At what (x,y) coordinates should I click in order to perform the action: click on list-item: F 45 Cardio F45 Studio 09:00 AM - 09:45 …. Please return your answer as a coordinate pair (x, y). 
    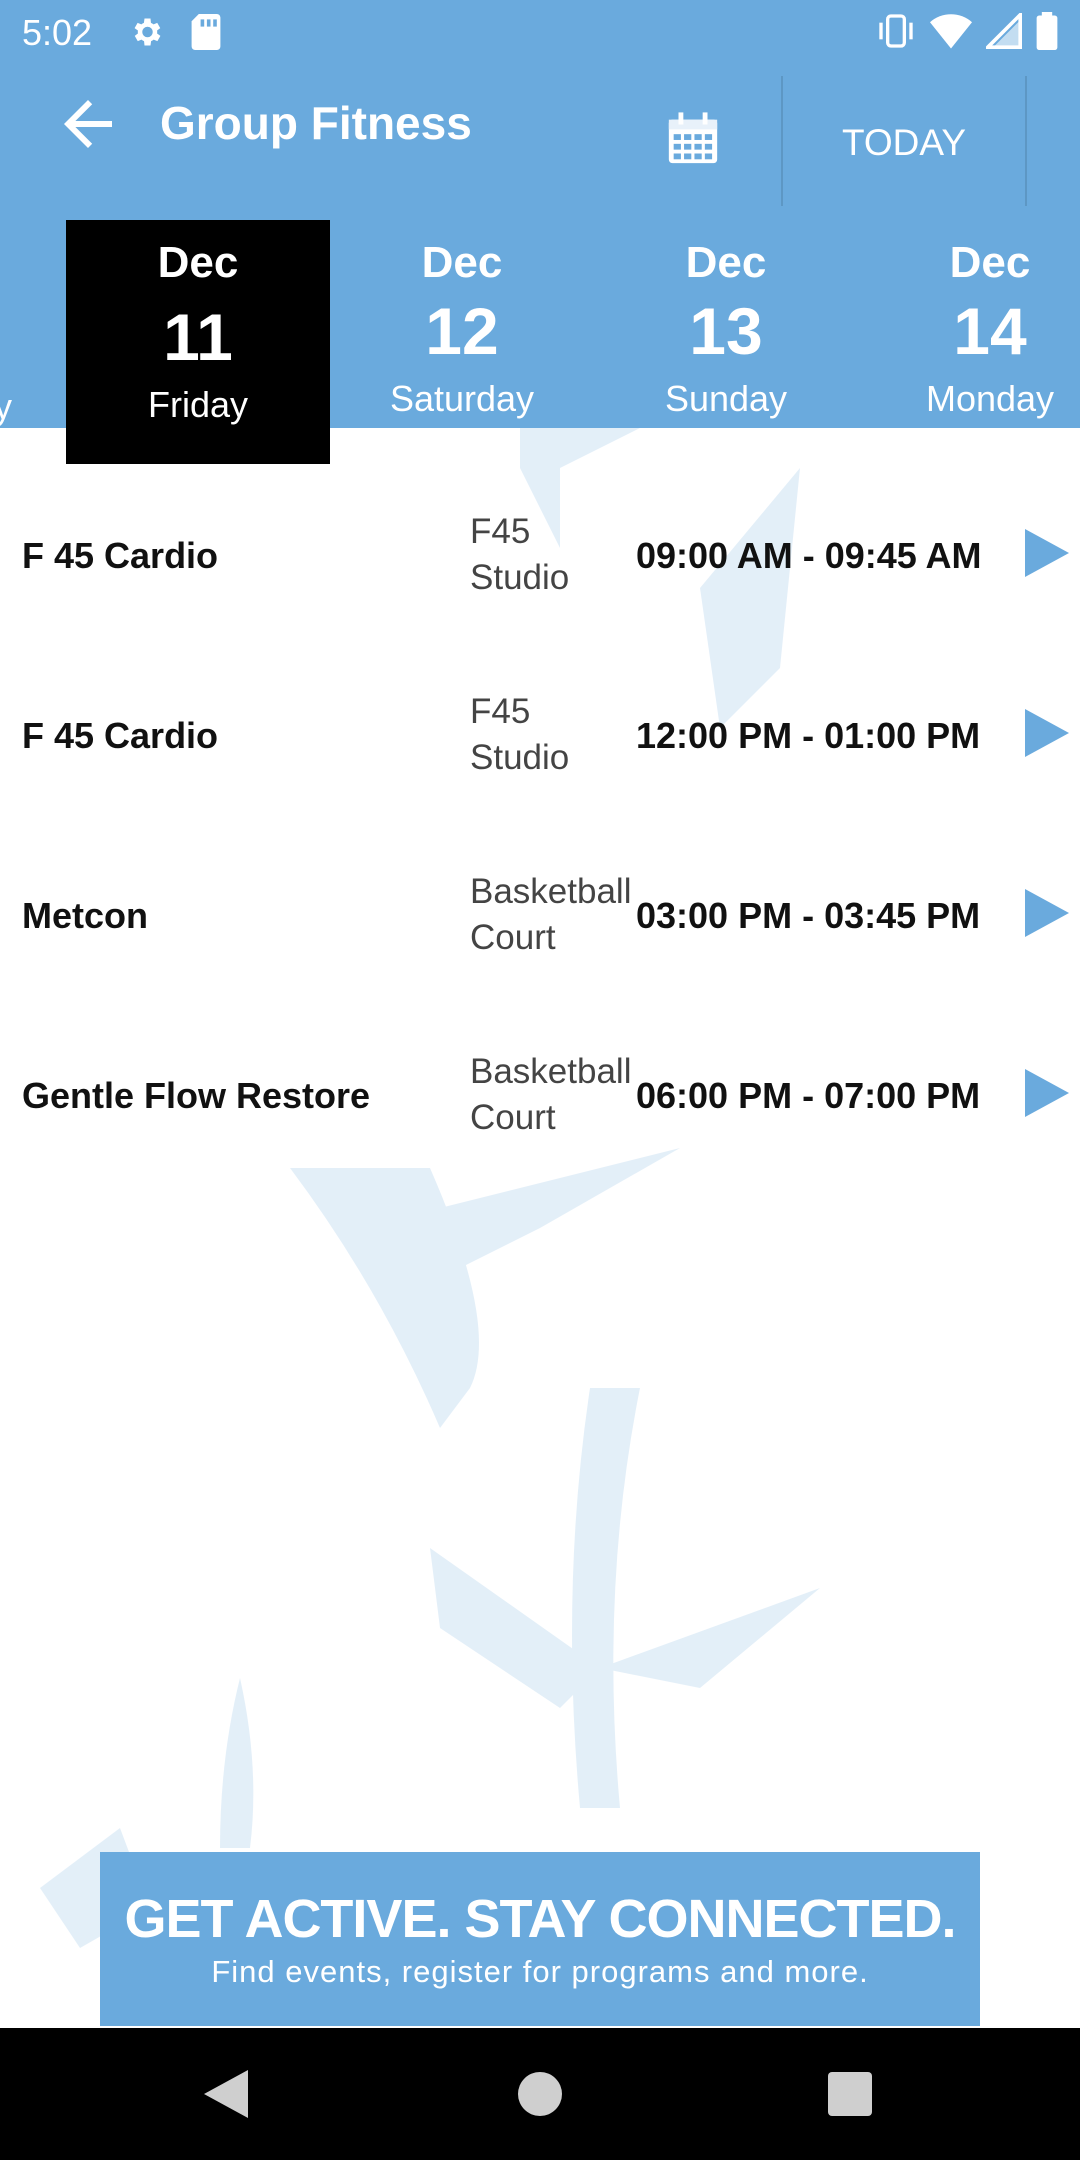
    Looking at the image, I should click on (540, 555).